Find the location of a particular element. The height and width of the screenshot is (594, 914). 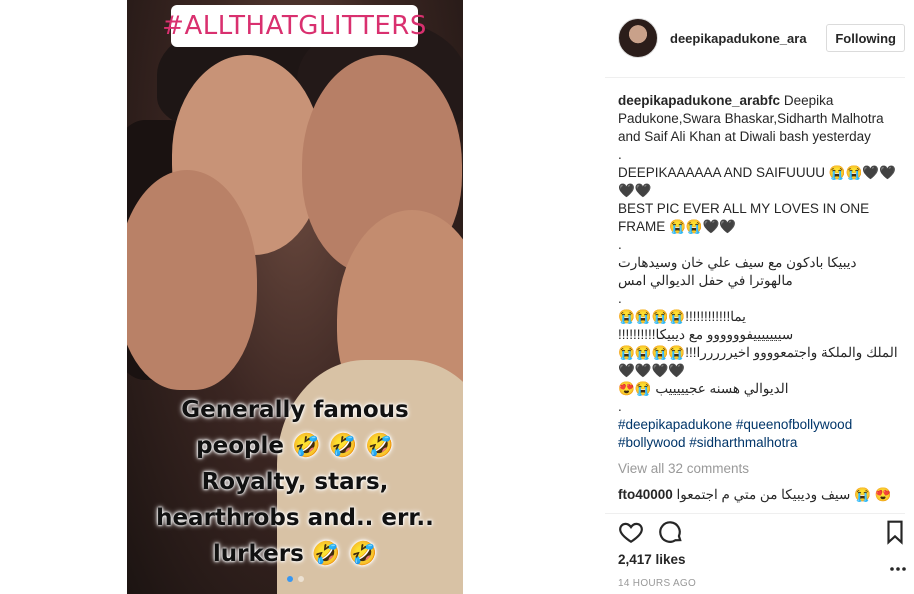

caption-username: deepikapadukone_arabfc is located at coordinates (699, 100).